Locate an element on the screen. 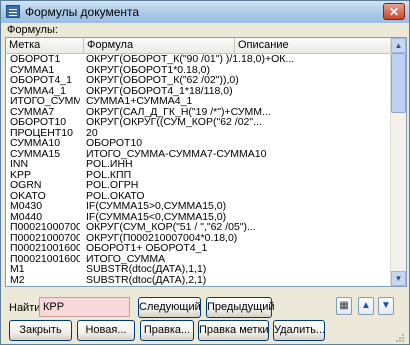 Image resolution: width=410 pixels, height=345 pixels. cell-label: M2 is located at coordinates (17, 280).